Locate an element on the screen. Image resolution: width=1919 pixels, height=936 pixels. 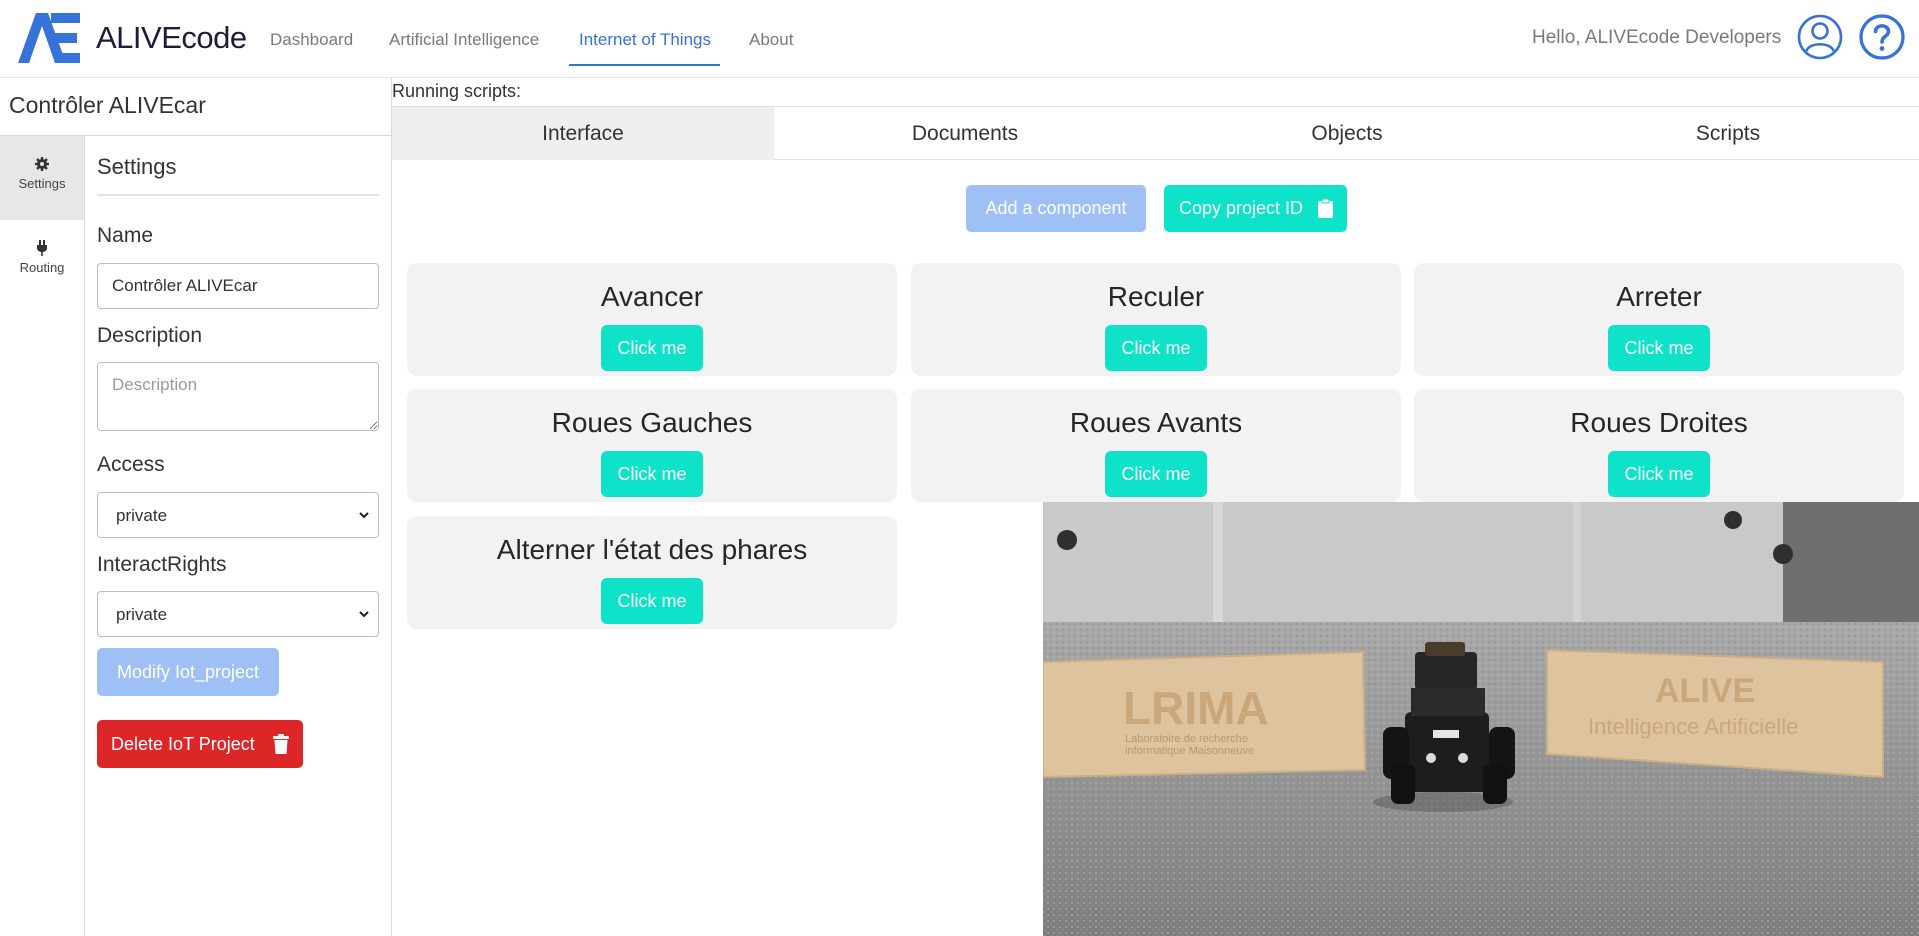
access-select-value: private is located at coordinates (142, 515).